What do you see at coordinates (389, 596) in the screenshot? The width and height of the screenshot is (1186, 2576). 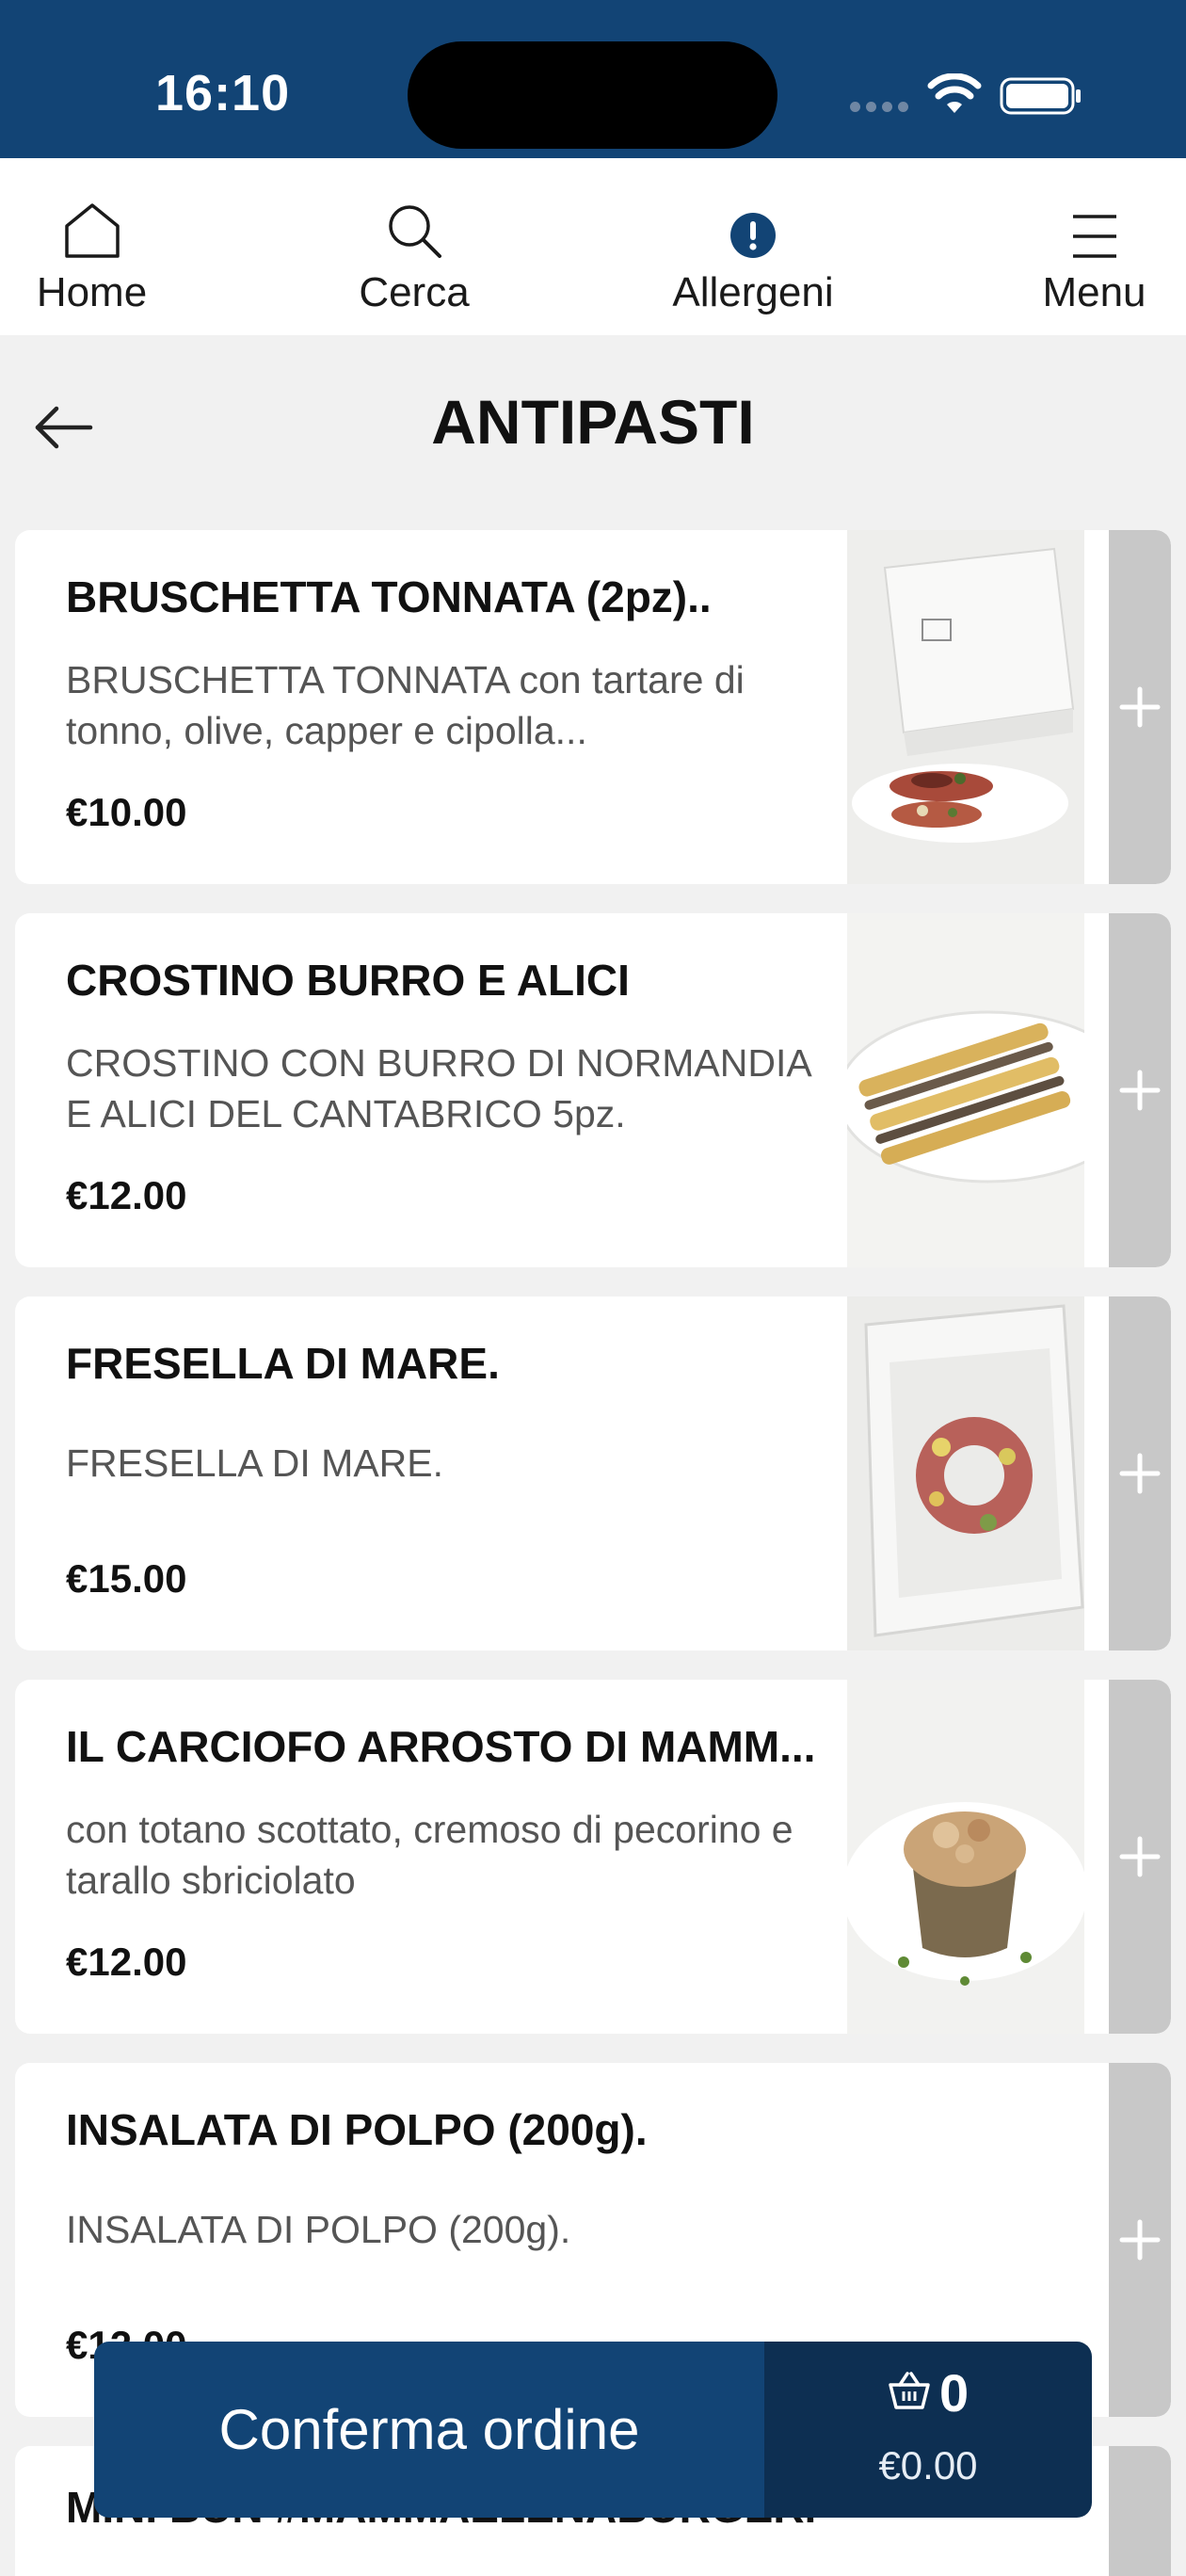 I see `product-name: BRUSCHETTA TONNATA (2pz)..` at bounding box center [389, 596].